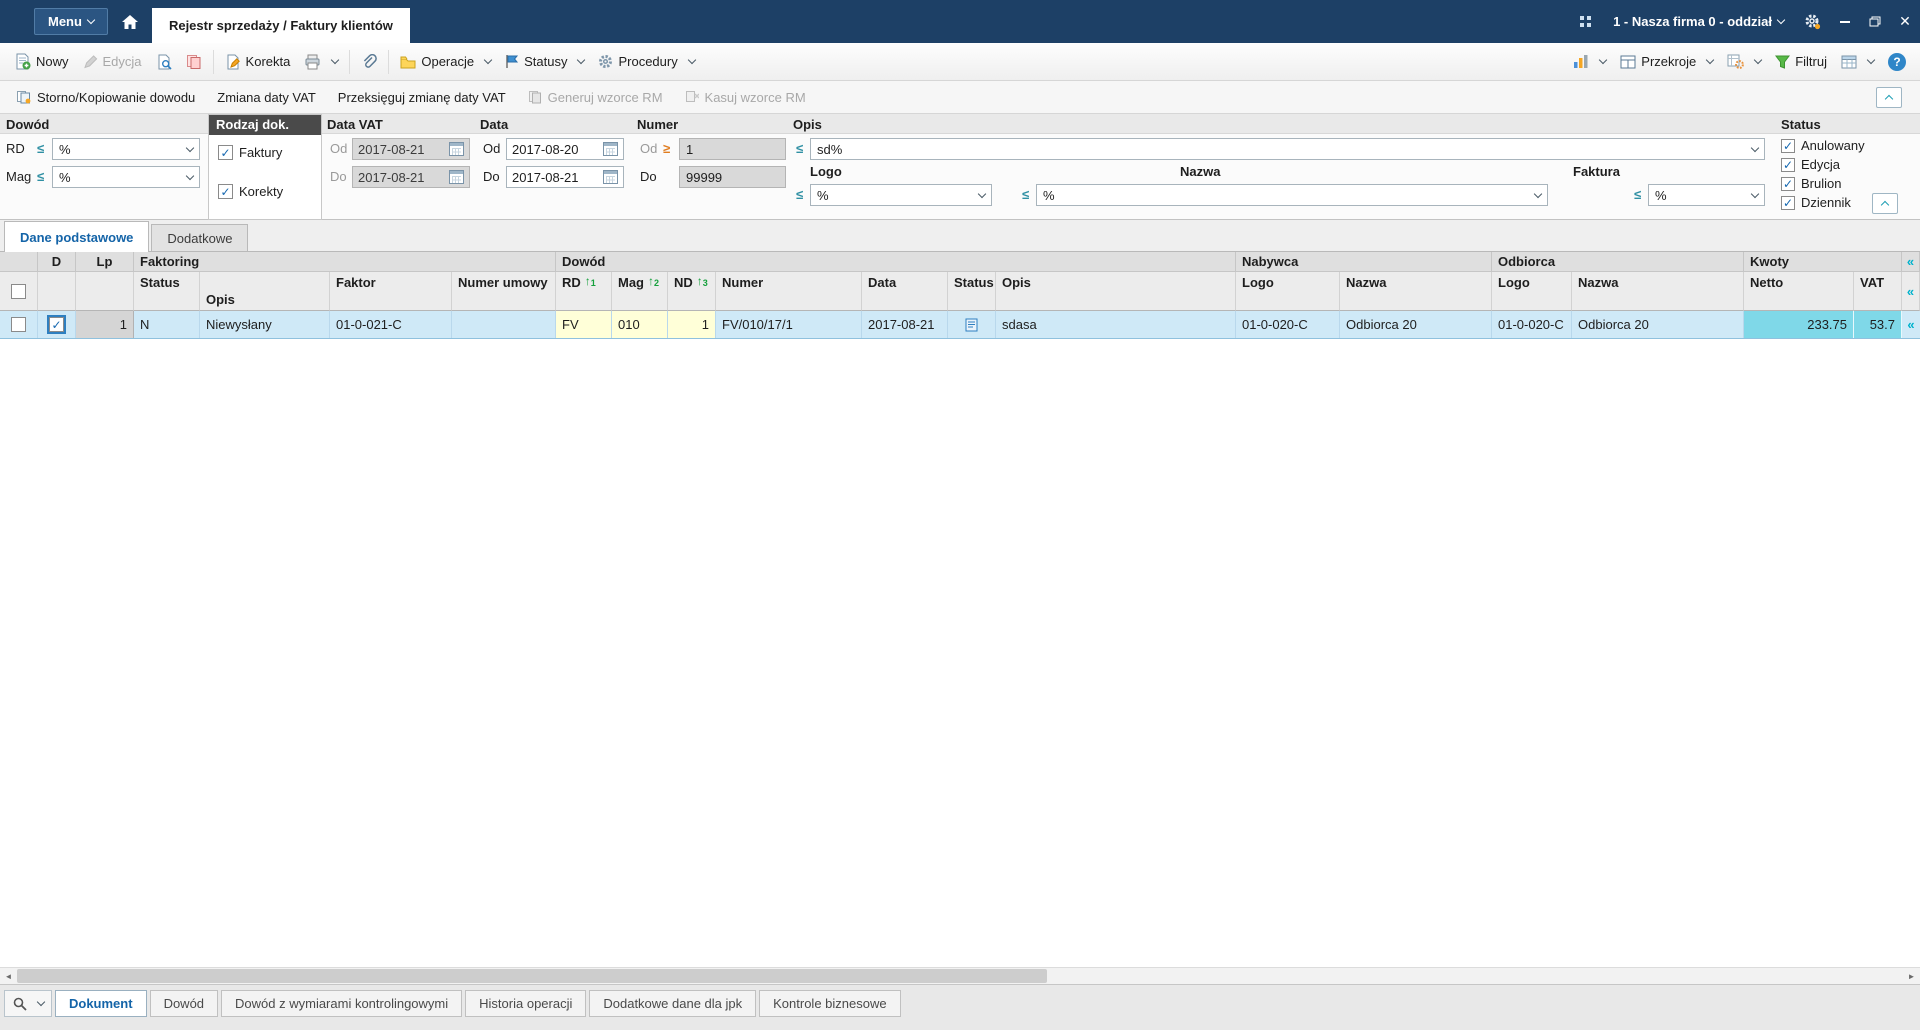 The image size is (1920, 1030). Describe the element at coordinates (8, 976) in the screenshot. I see `scroll-left-arrow: ◄` at that location.